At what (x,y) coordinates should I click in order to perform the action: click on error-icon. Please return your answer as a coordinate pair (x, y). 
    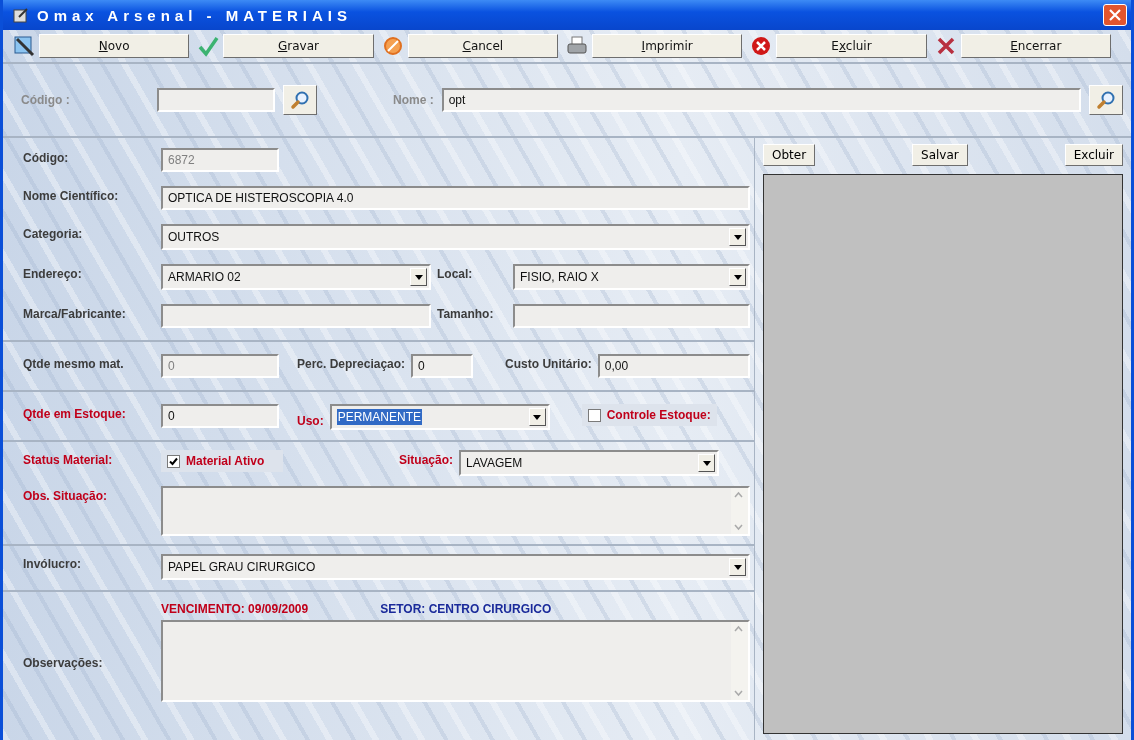
    Looking at the image, I should click on (761, 46).